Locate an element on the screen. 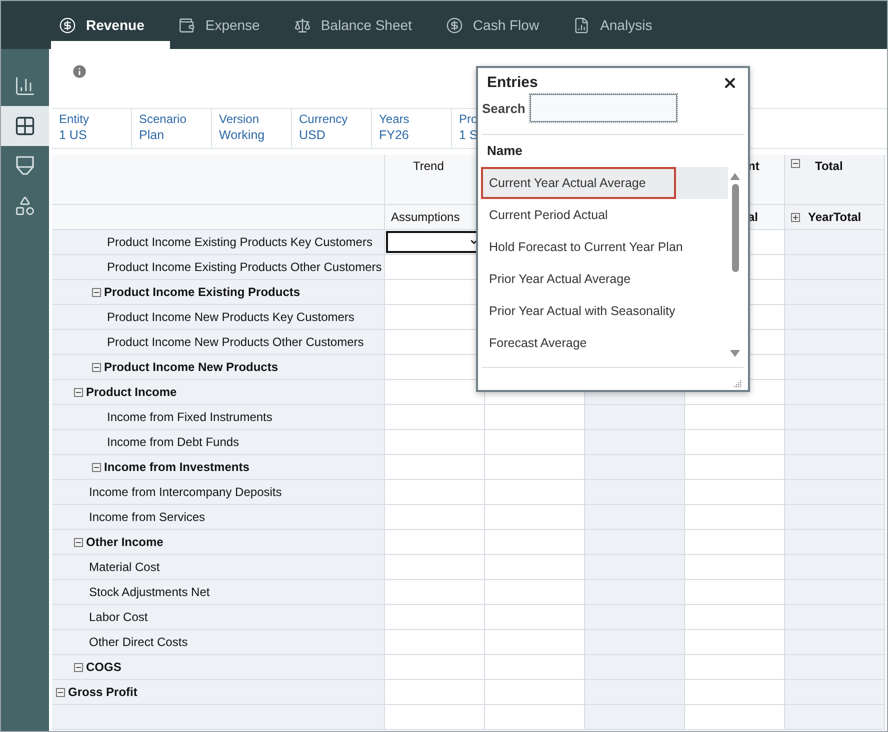  expand-icon is located at coordinates (795, 217).